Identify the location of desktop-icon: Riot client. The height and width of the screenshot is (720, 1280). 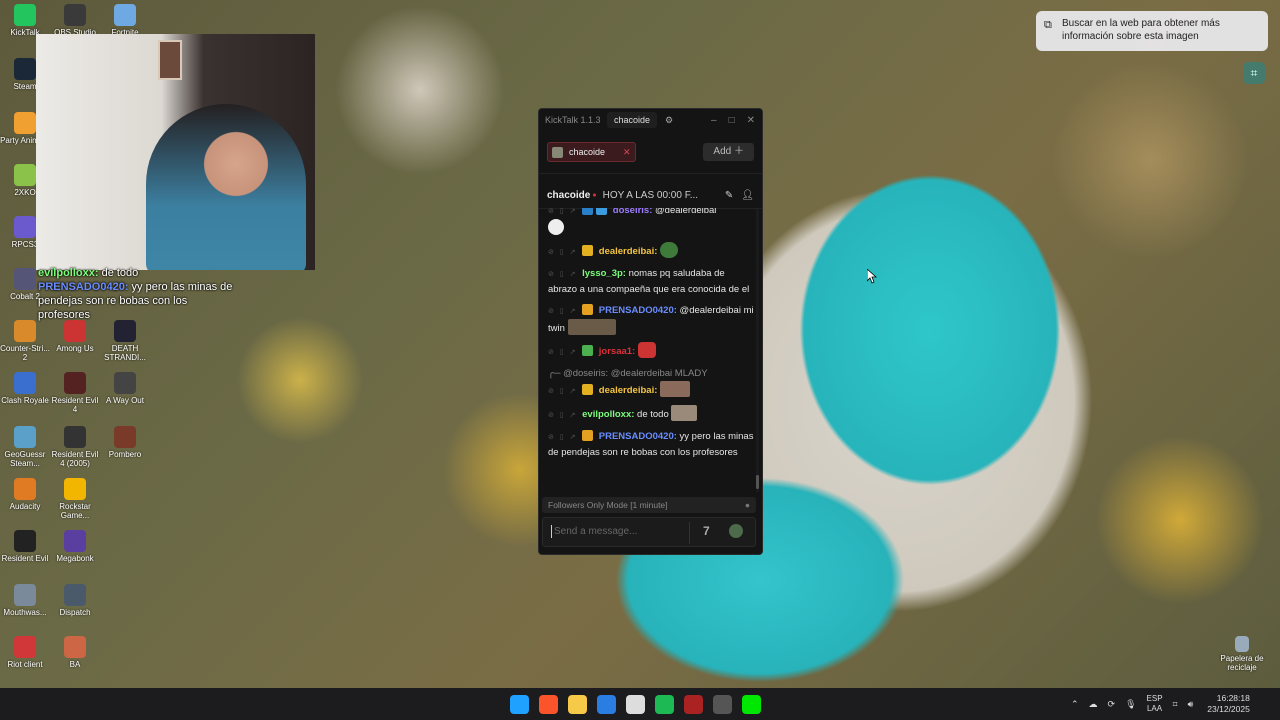
(25, 652).